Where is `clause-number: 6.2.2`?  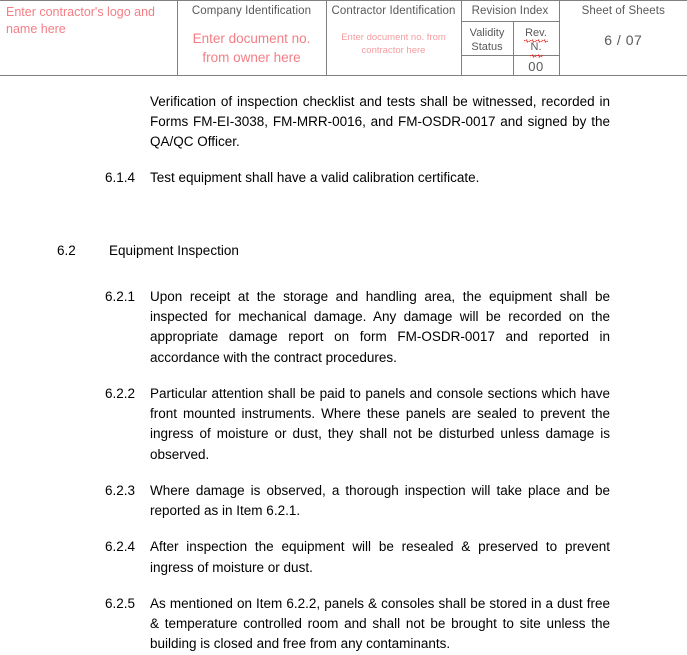 clause-number: 6.2.2 is located at coordinates (127, 394).